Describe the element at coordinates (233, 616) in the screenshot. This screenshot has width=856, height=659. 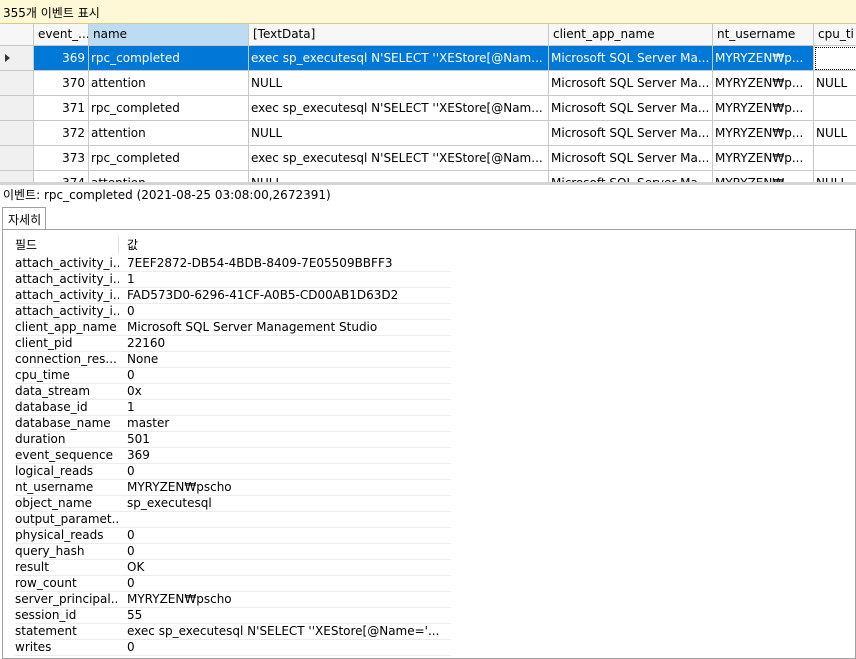
I see `detail-row: session_id 55` at that location.